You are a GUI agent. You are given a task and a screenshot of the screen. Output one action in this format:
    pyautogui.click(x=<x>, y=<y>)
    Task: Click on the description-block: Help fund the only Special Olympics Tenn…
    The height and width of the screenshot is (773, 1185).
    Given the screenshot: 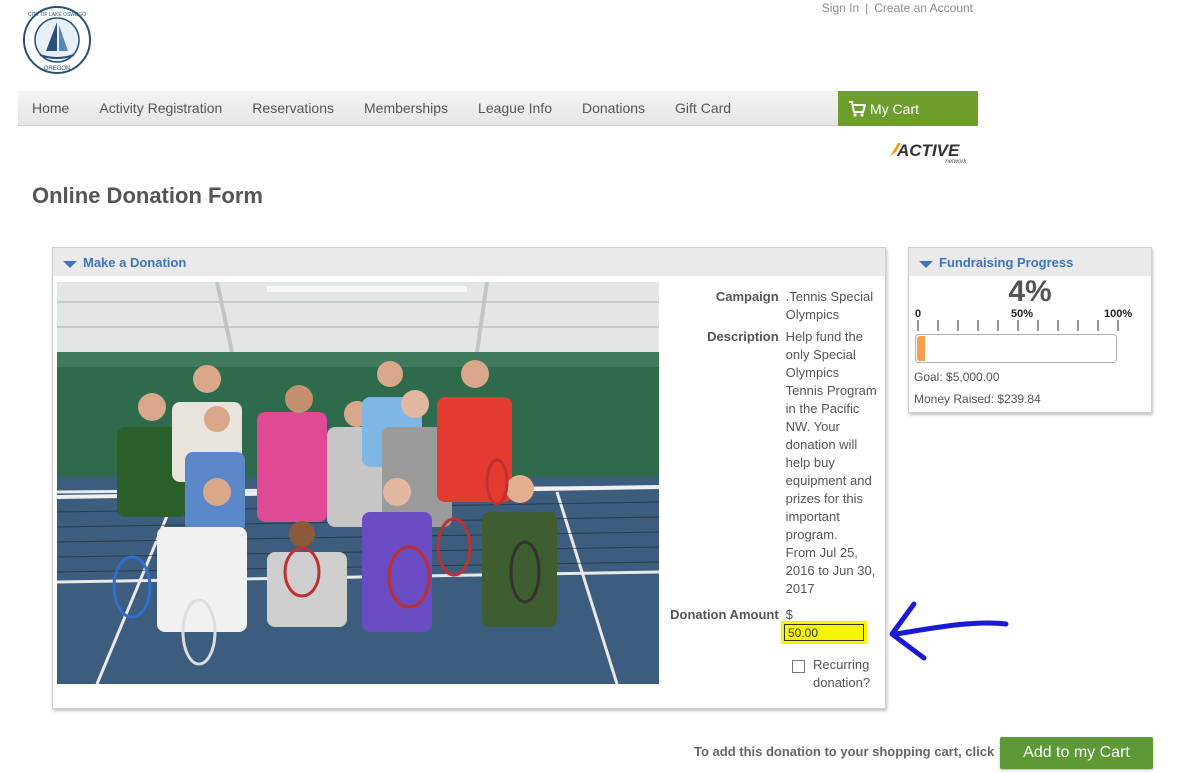 What is the action you would take?
    pyautogui.click(x=831, y=463)
    